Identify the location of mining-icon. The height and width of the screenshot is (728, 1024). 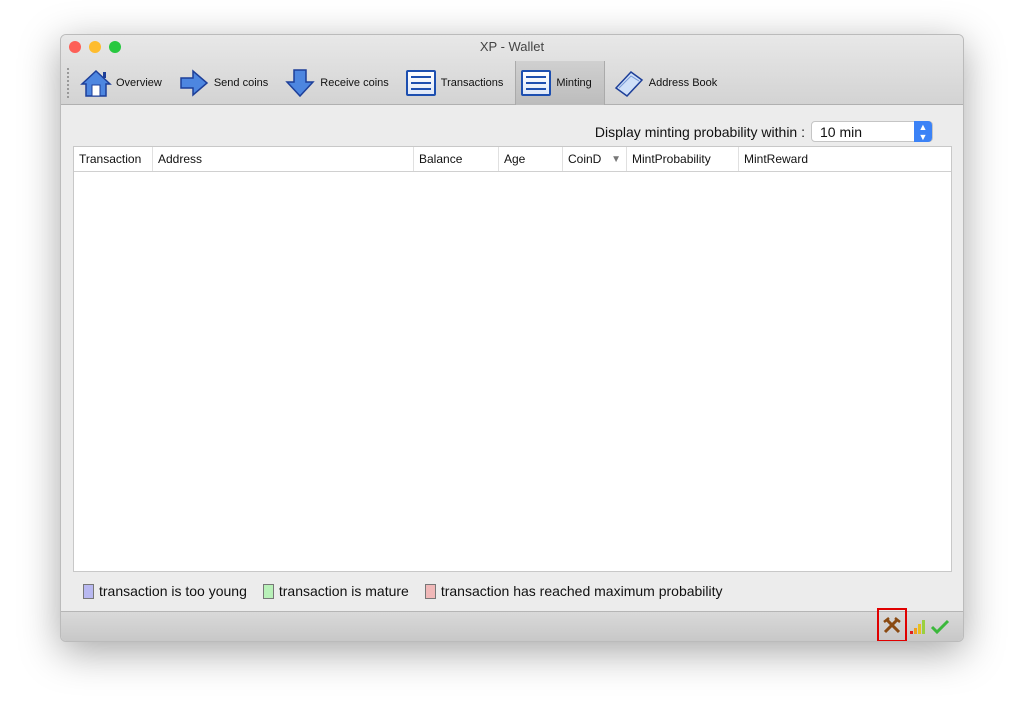
(892, 624).